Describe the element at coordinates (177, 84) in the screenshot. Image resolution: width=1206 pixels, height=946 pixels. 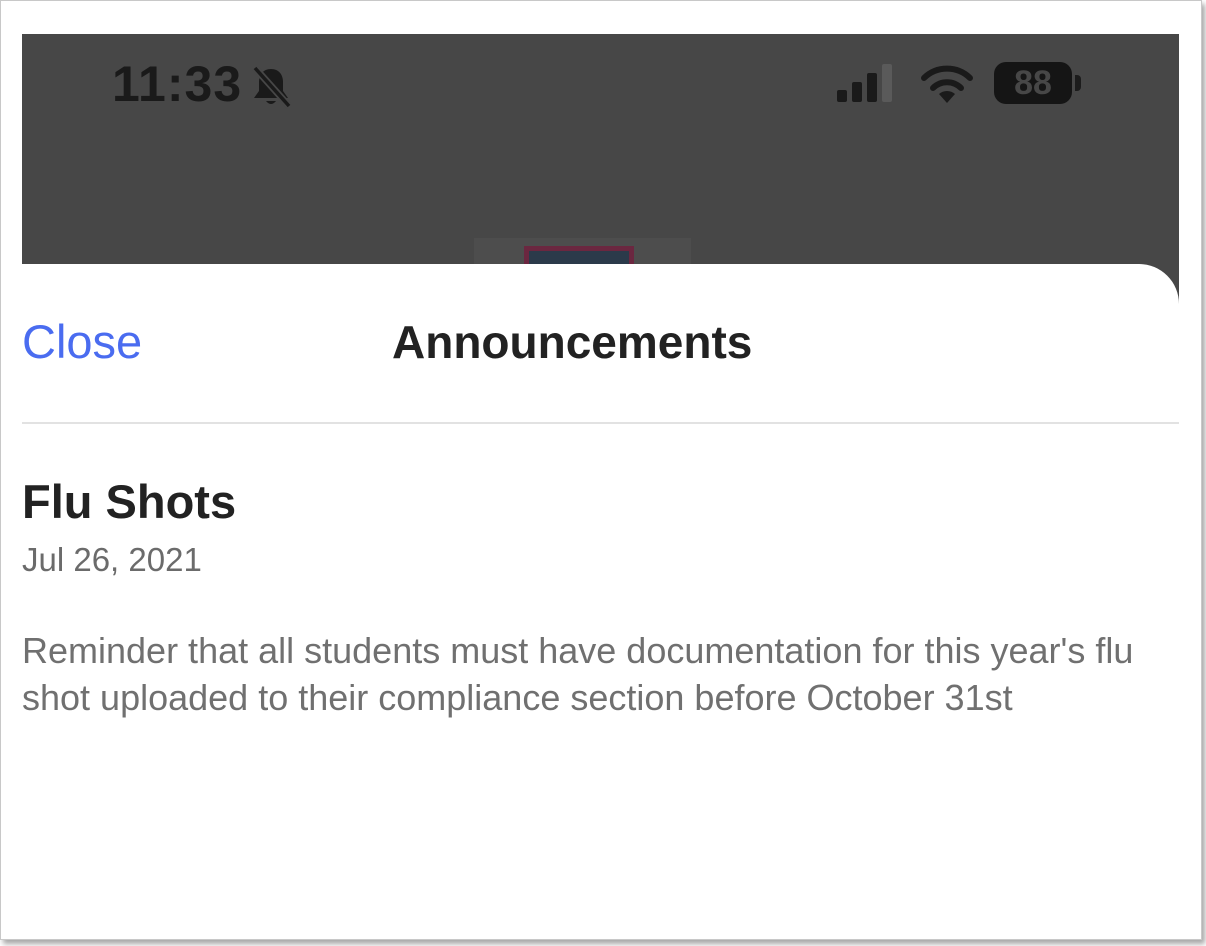
I see `status-time: 11:33` at that location.